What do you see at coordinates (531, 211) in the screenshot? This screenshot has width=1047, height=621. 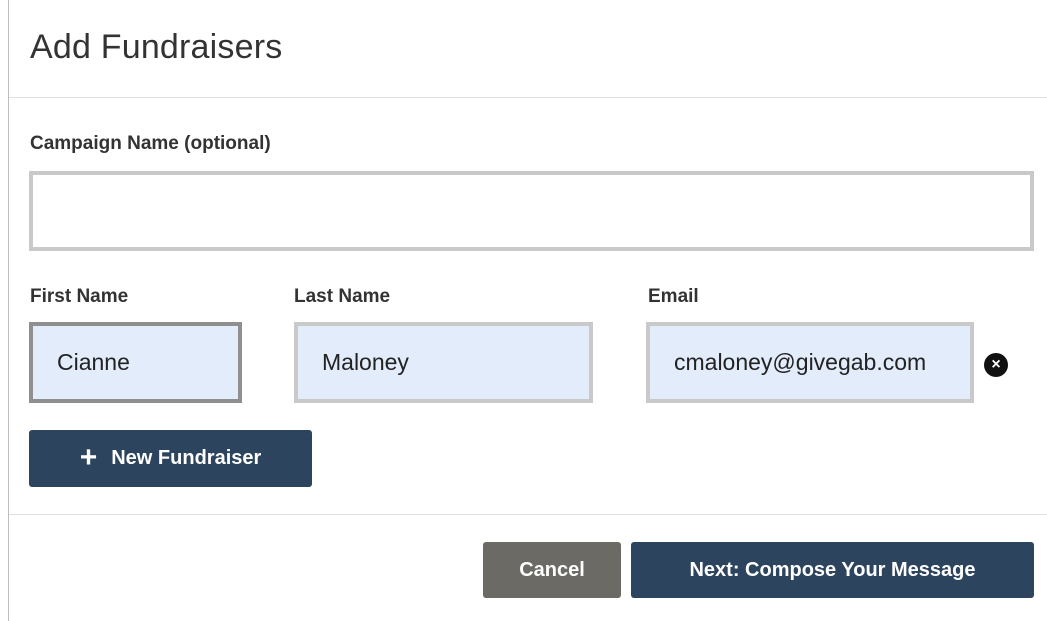 I see `campaign-name-input` at bounding box center [531, 211].